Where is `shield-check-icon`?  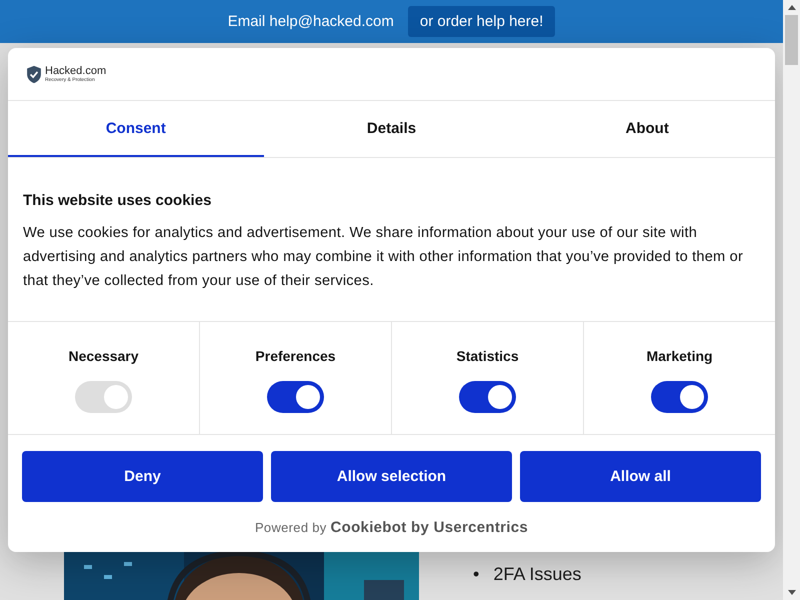 shield-check-icon is located at coordinates (34, 74).